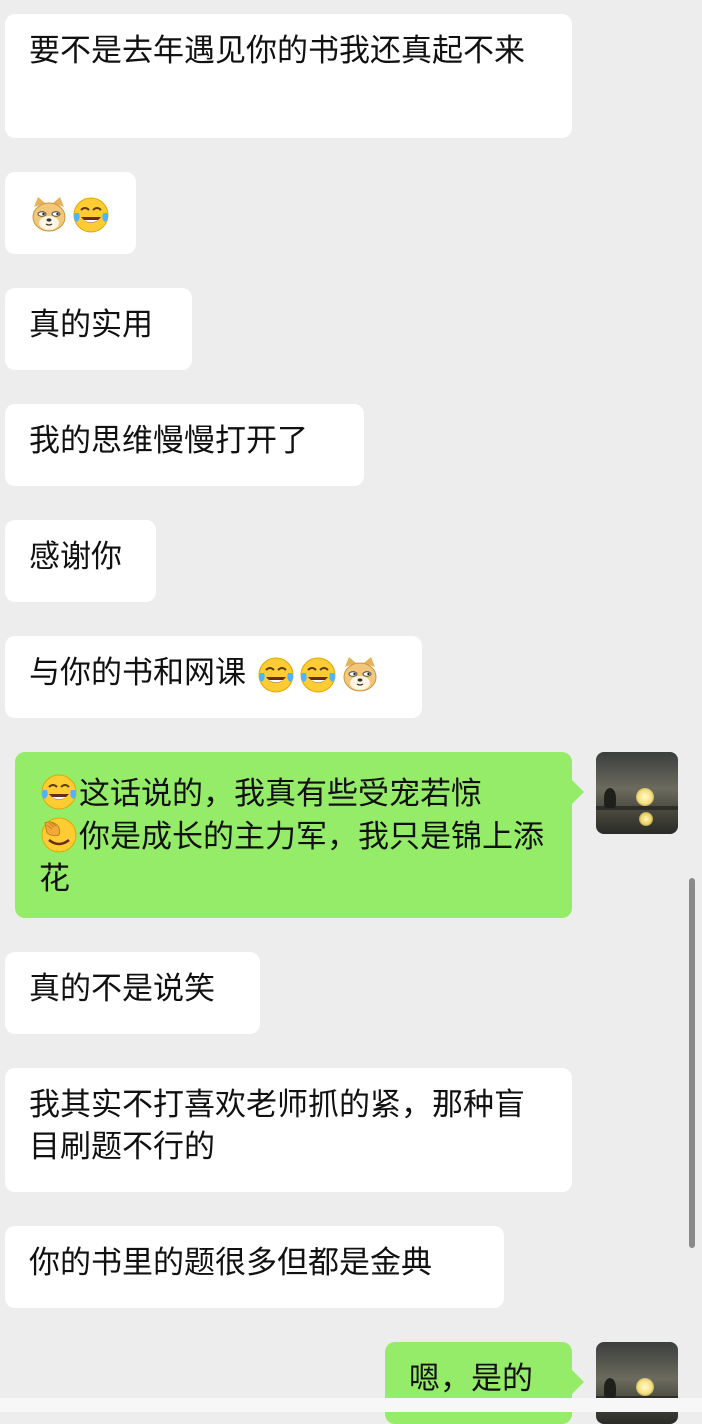 The width and height of the screenshot is (702, 1424). I want to click on message-bubble: 你的书里的题很多但都是金典, so click(254, 1267).